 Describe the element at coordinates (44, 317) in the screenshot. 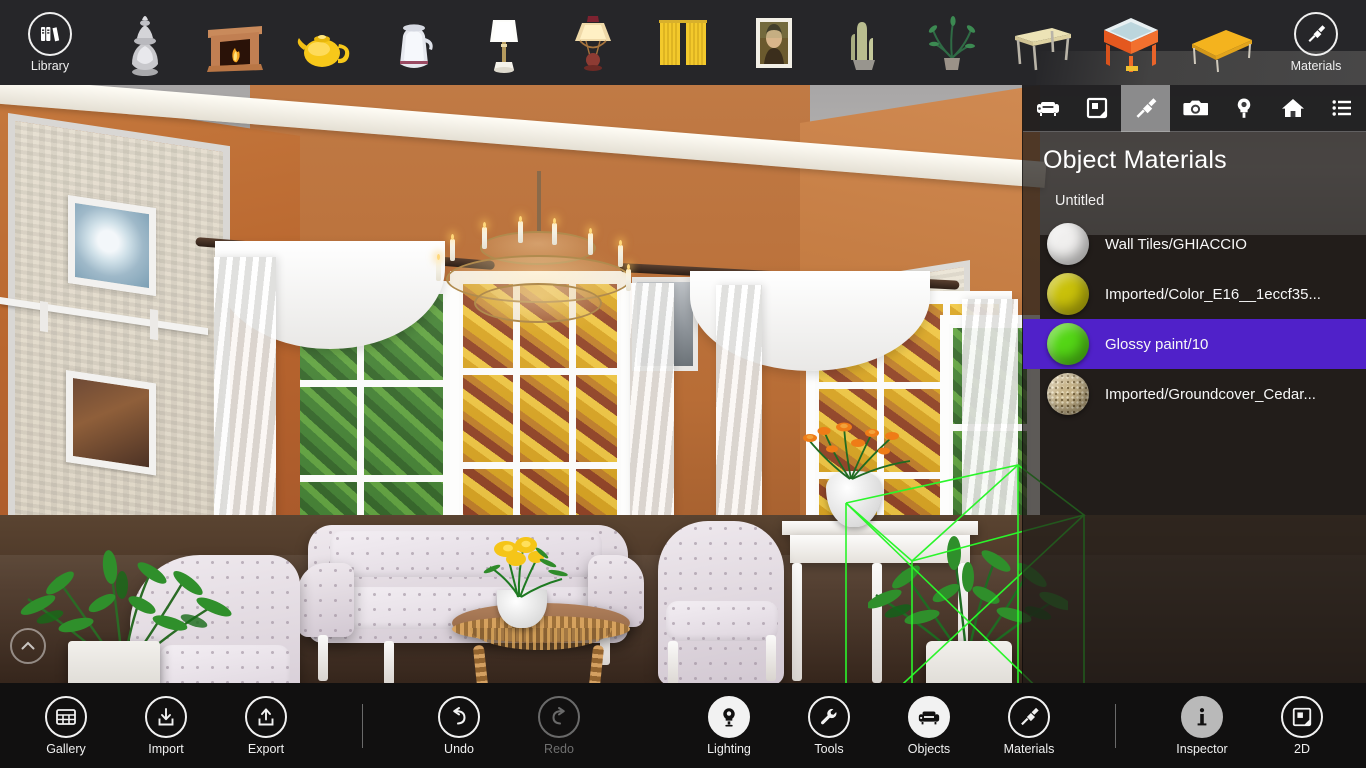

I see `shelf-bracket-left` at that location.